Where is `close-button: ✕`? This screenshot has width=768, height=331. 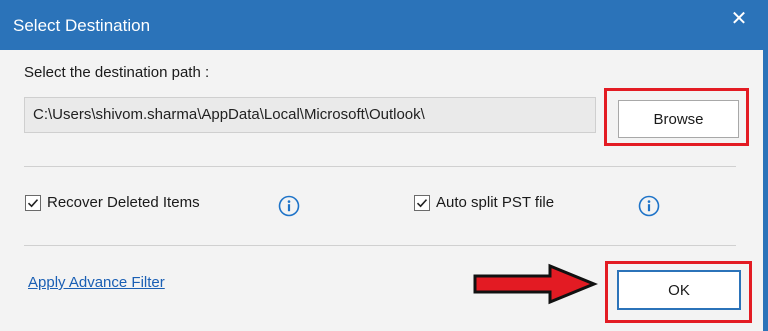
close-button: ✕ is located at coordinates (739, 18).